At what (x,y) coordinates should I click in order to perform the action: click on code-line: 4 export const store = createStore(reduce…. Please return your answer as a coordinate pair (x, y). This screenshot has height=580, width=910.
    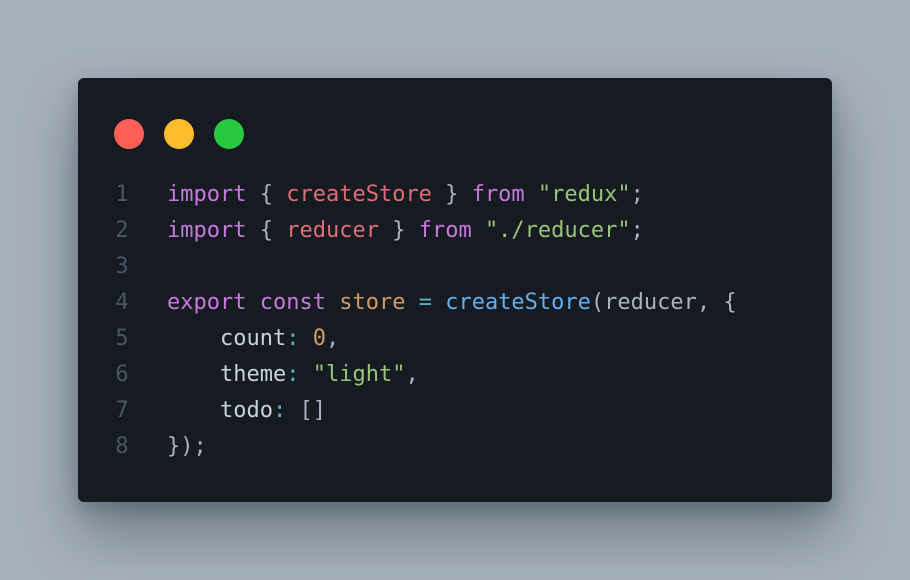
    Looking at the image, I should click on (455, 303).